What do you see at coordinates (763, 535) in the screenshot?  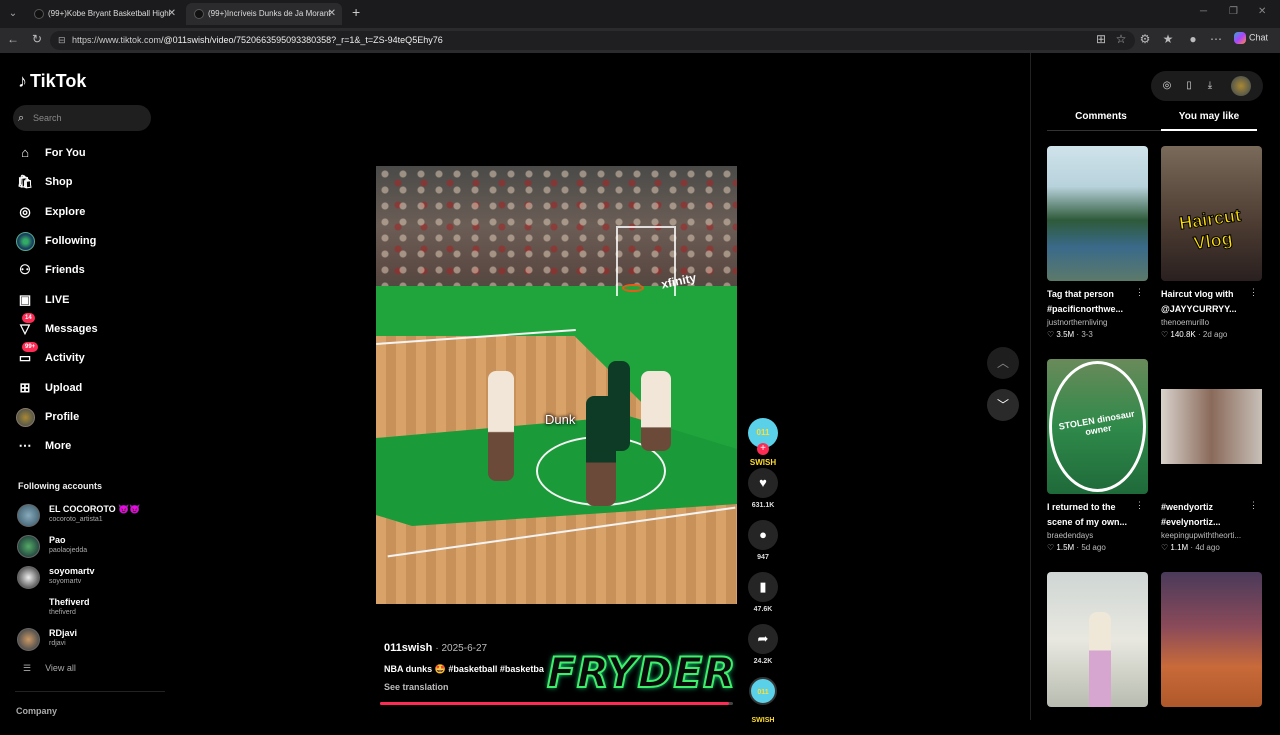 I see `comment-icon: ●` at bounding box center [763, 535].